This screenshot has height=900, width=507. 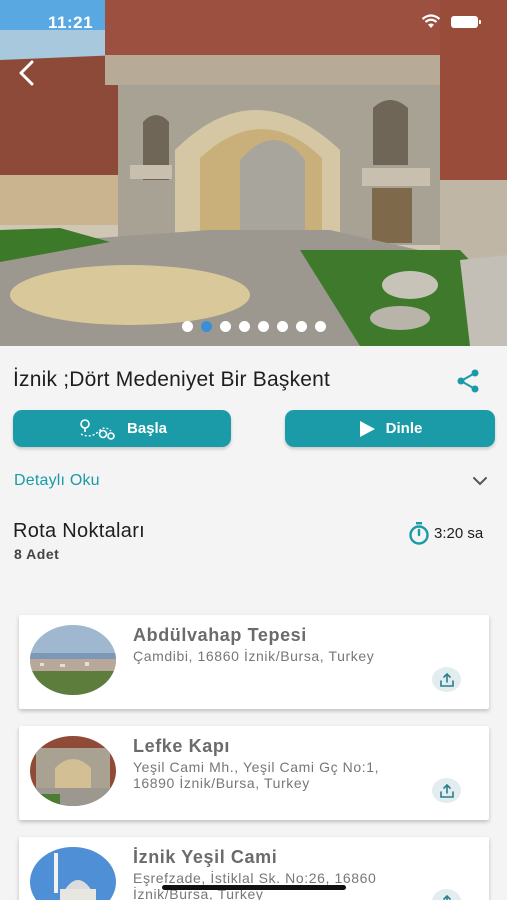 I want to click on home-indicator, so click(x=254, y=887).